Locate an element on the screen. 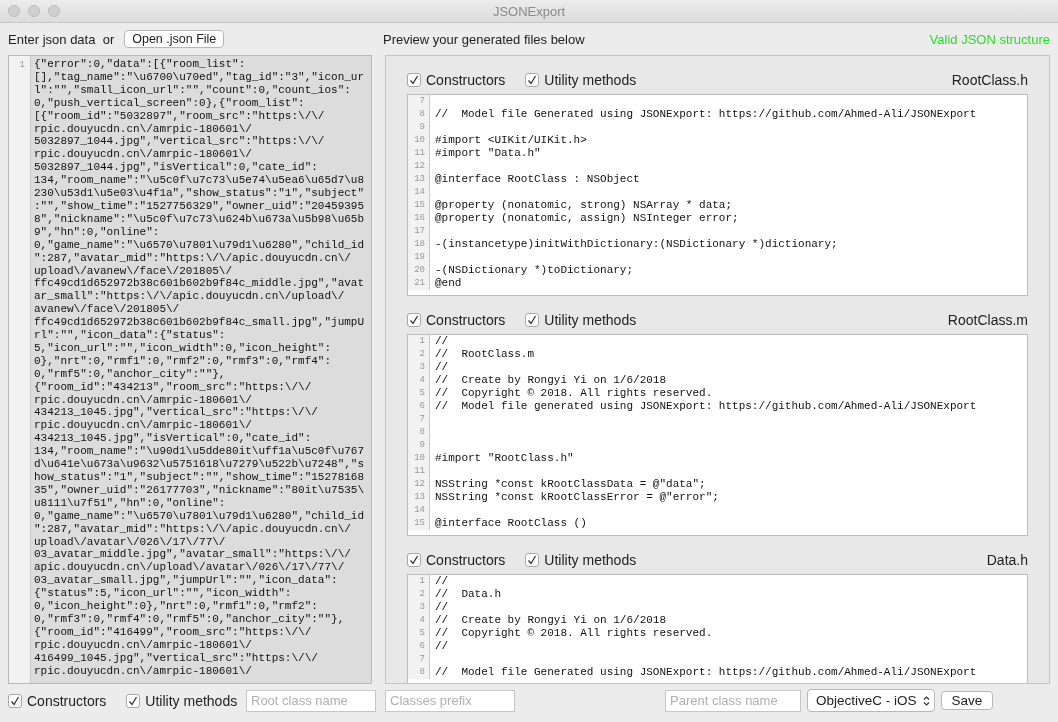  code-line: // Data.h is located at coordinates (467, 594).